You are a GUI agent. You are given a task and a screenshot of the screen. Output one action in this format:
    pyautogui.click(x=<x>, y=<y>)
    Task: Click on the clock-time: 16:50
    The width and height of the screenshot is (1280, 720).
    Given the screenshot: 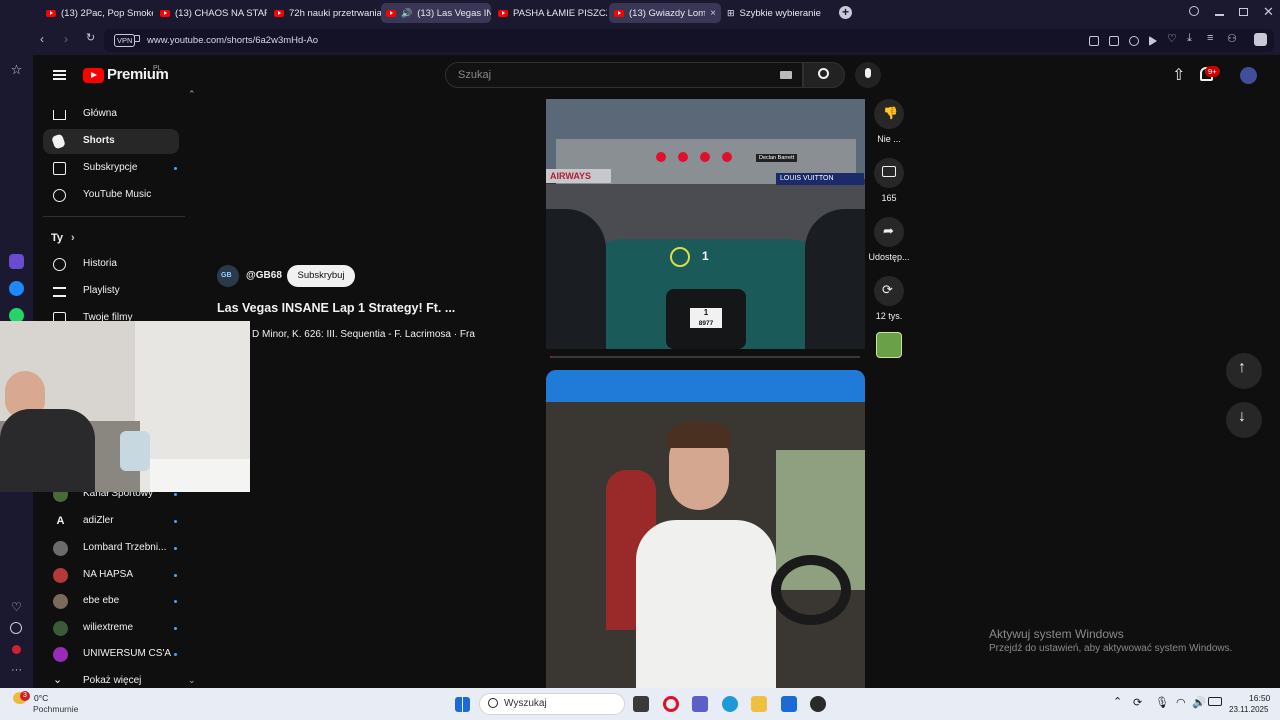 What is the action you would take?
    pyautogui.click(x=1259, y=698)
    